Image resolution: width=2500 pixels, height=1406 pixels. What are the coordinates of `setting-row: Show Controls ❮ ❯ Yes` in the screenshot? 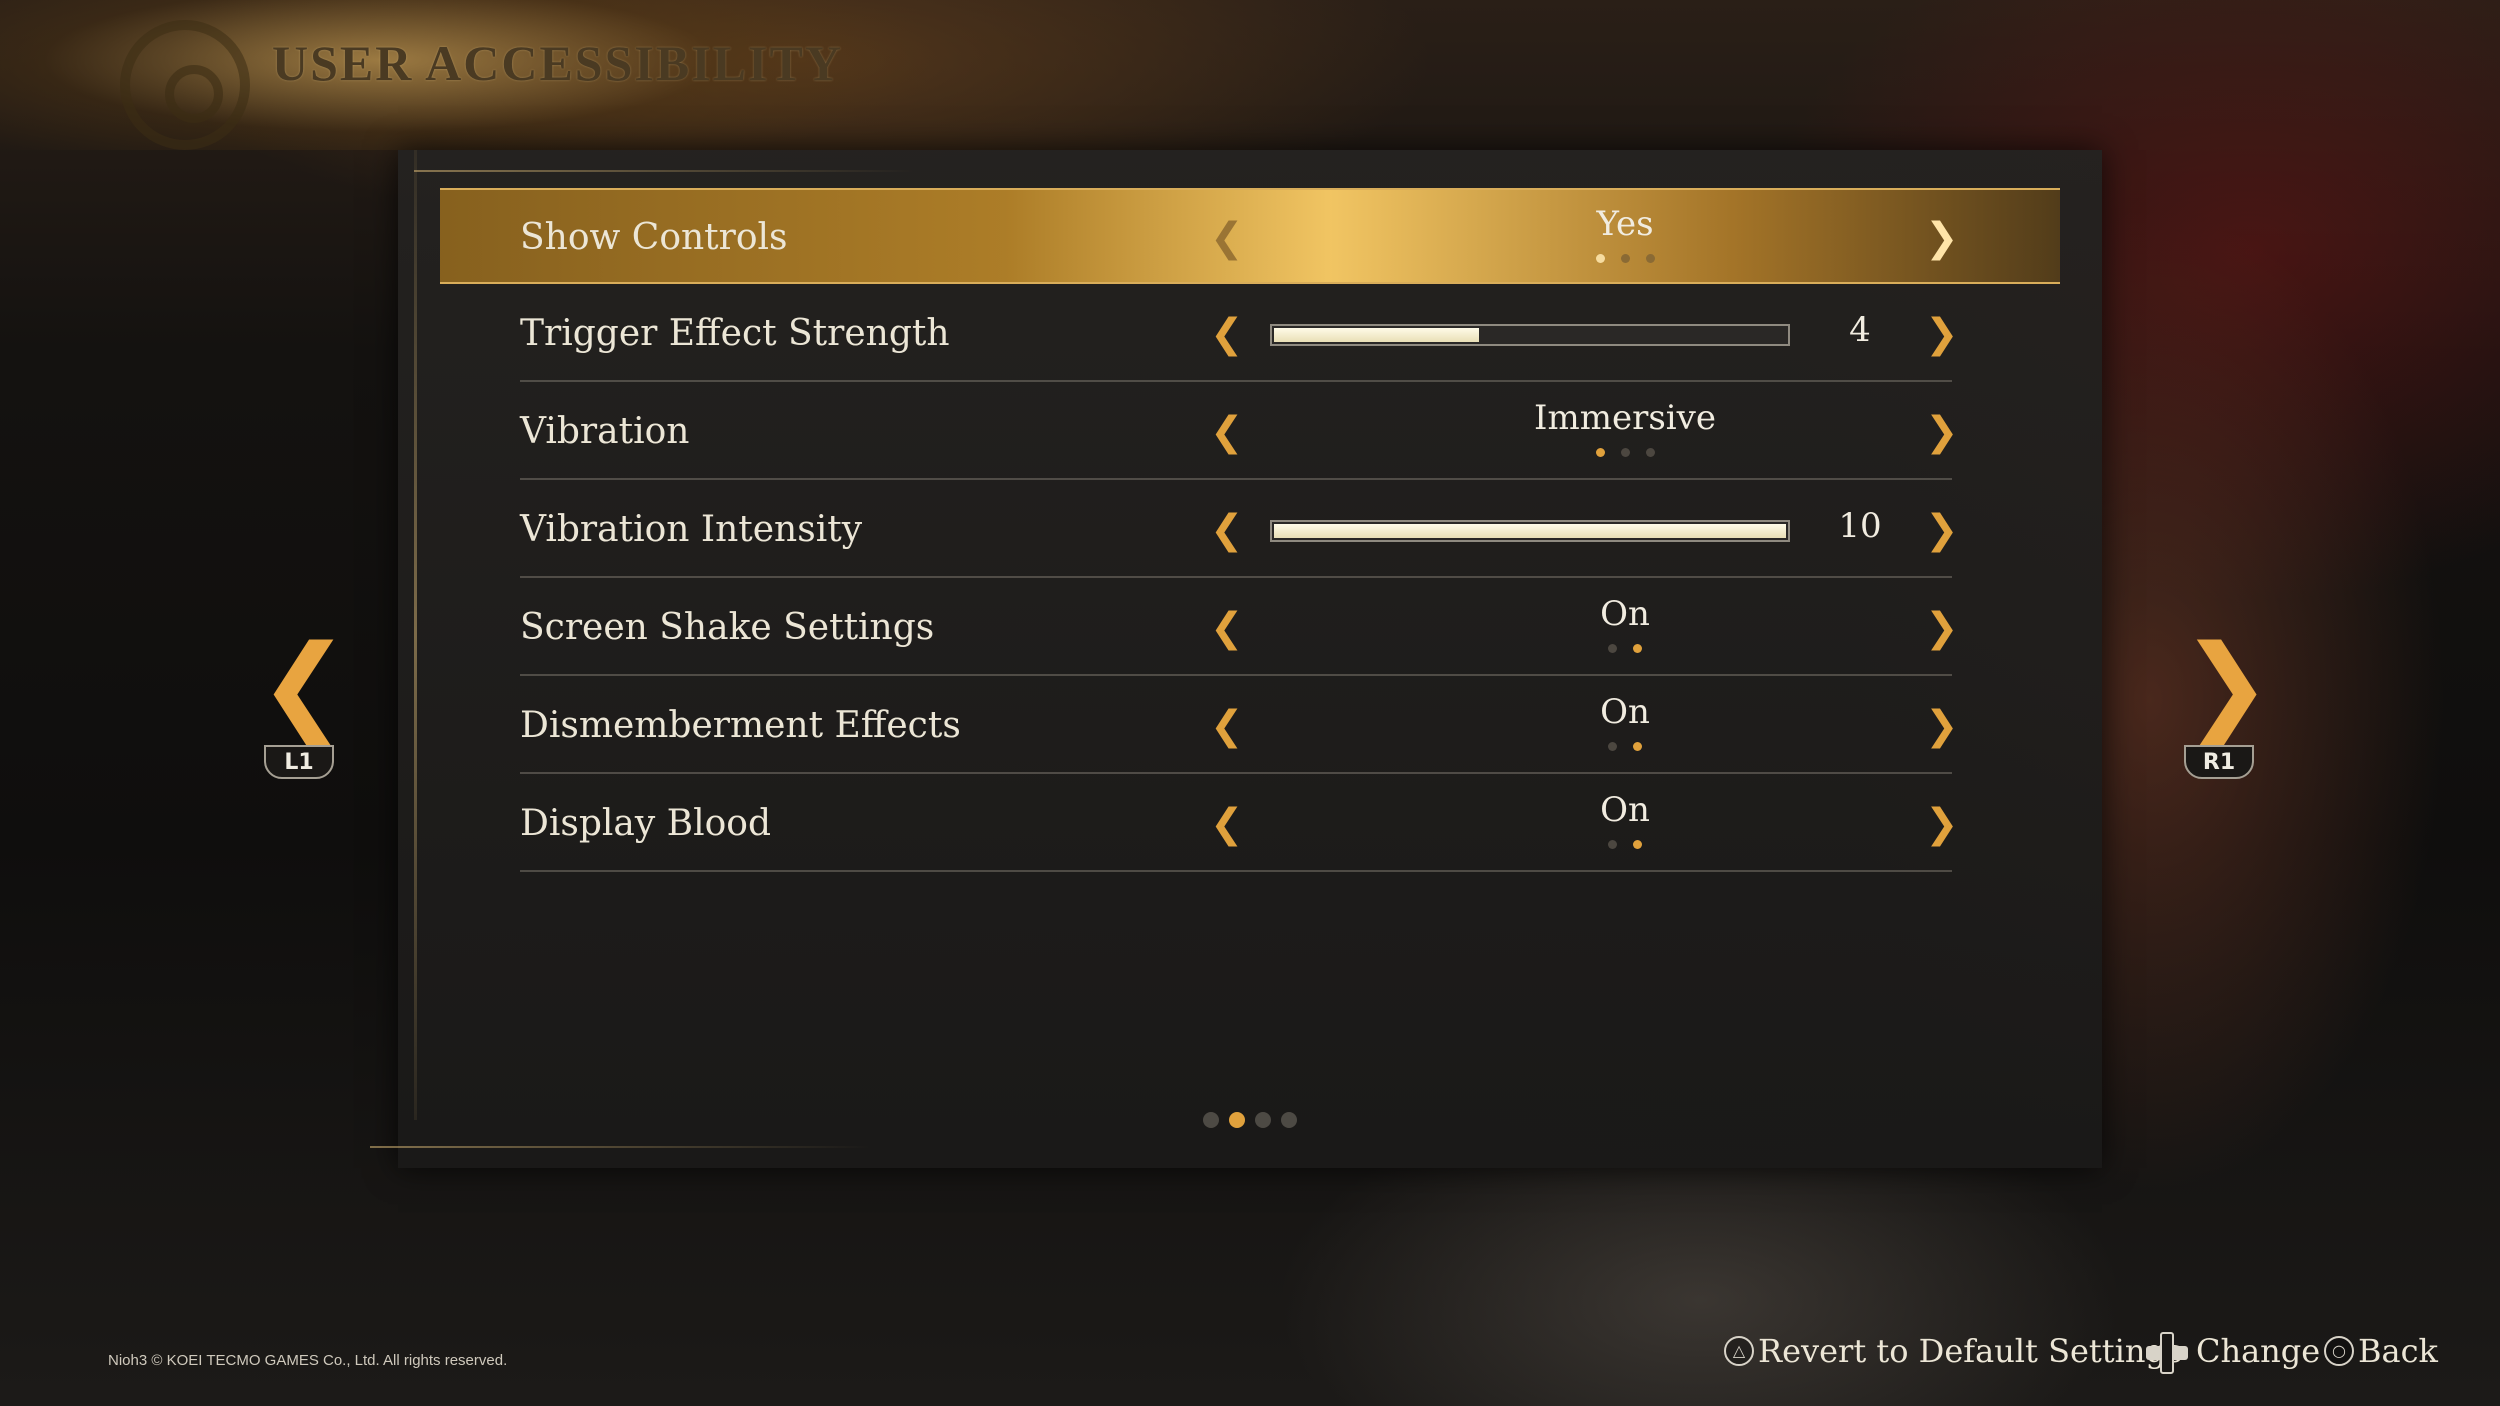 It's located at (1250, 236).